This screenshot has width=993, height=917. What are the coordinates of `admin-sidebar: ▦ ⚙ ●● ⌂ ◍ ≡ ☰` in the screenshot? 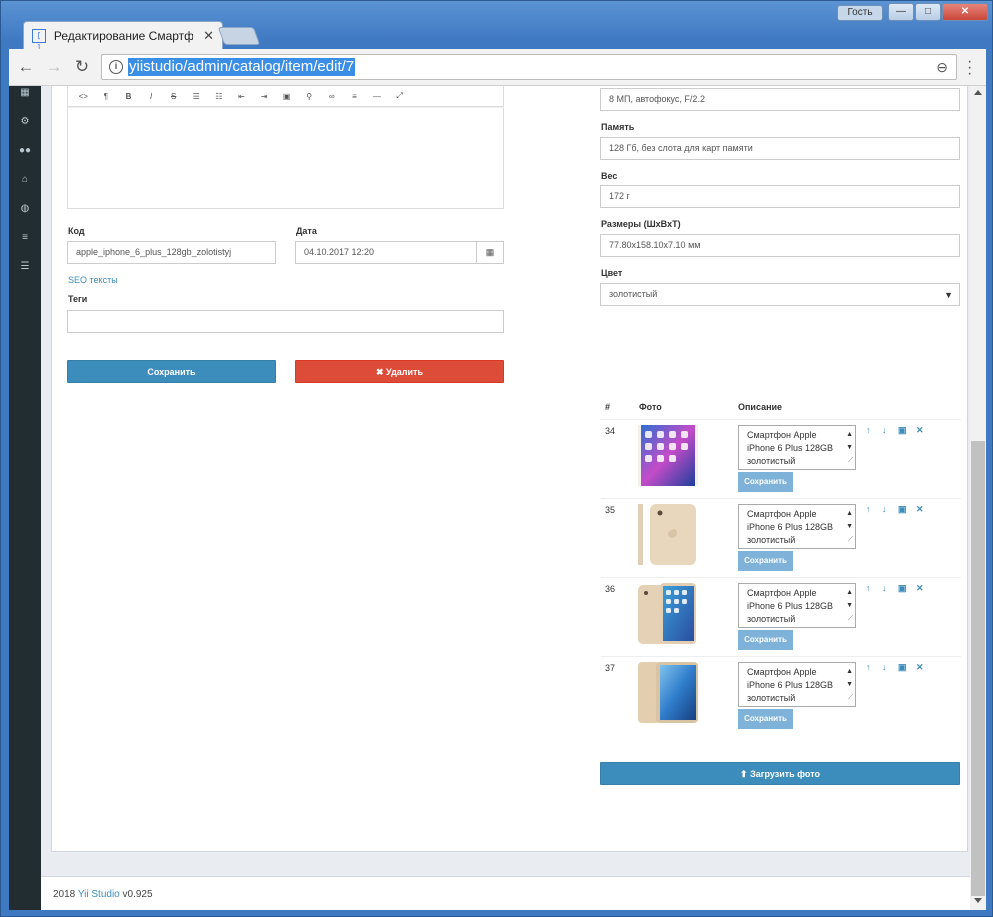 It's located at (25, 498).